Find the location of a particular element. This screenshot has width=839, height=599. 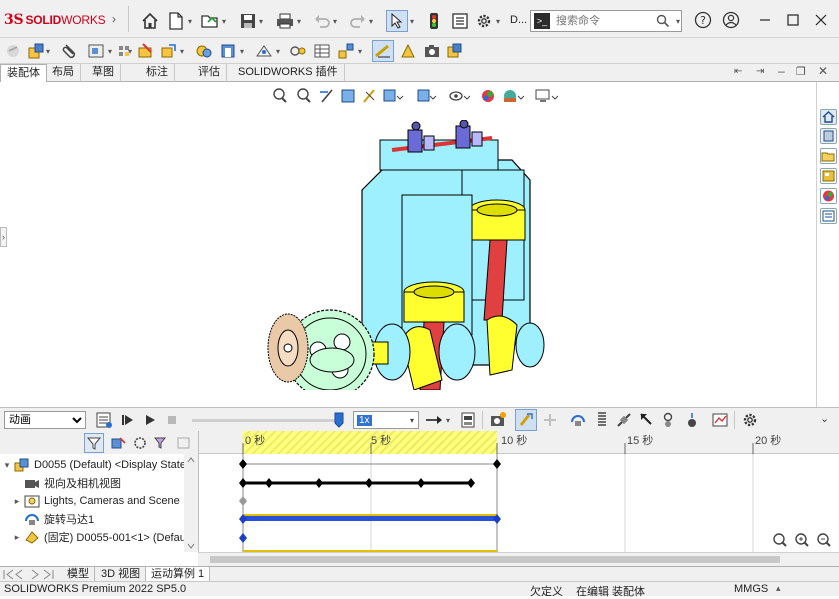

tree-row-fixed-part: ▸ (固定) D0055-001<1> (Default is located at coordinates (99, 537).